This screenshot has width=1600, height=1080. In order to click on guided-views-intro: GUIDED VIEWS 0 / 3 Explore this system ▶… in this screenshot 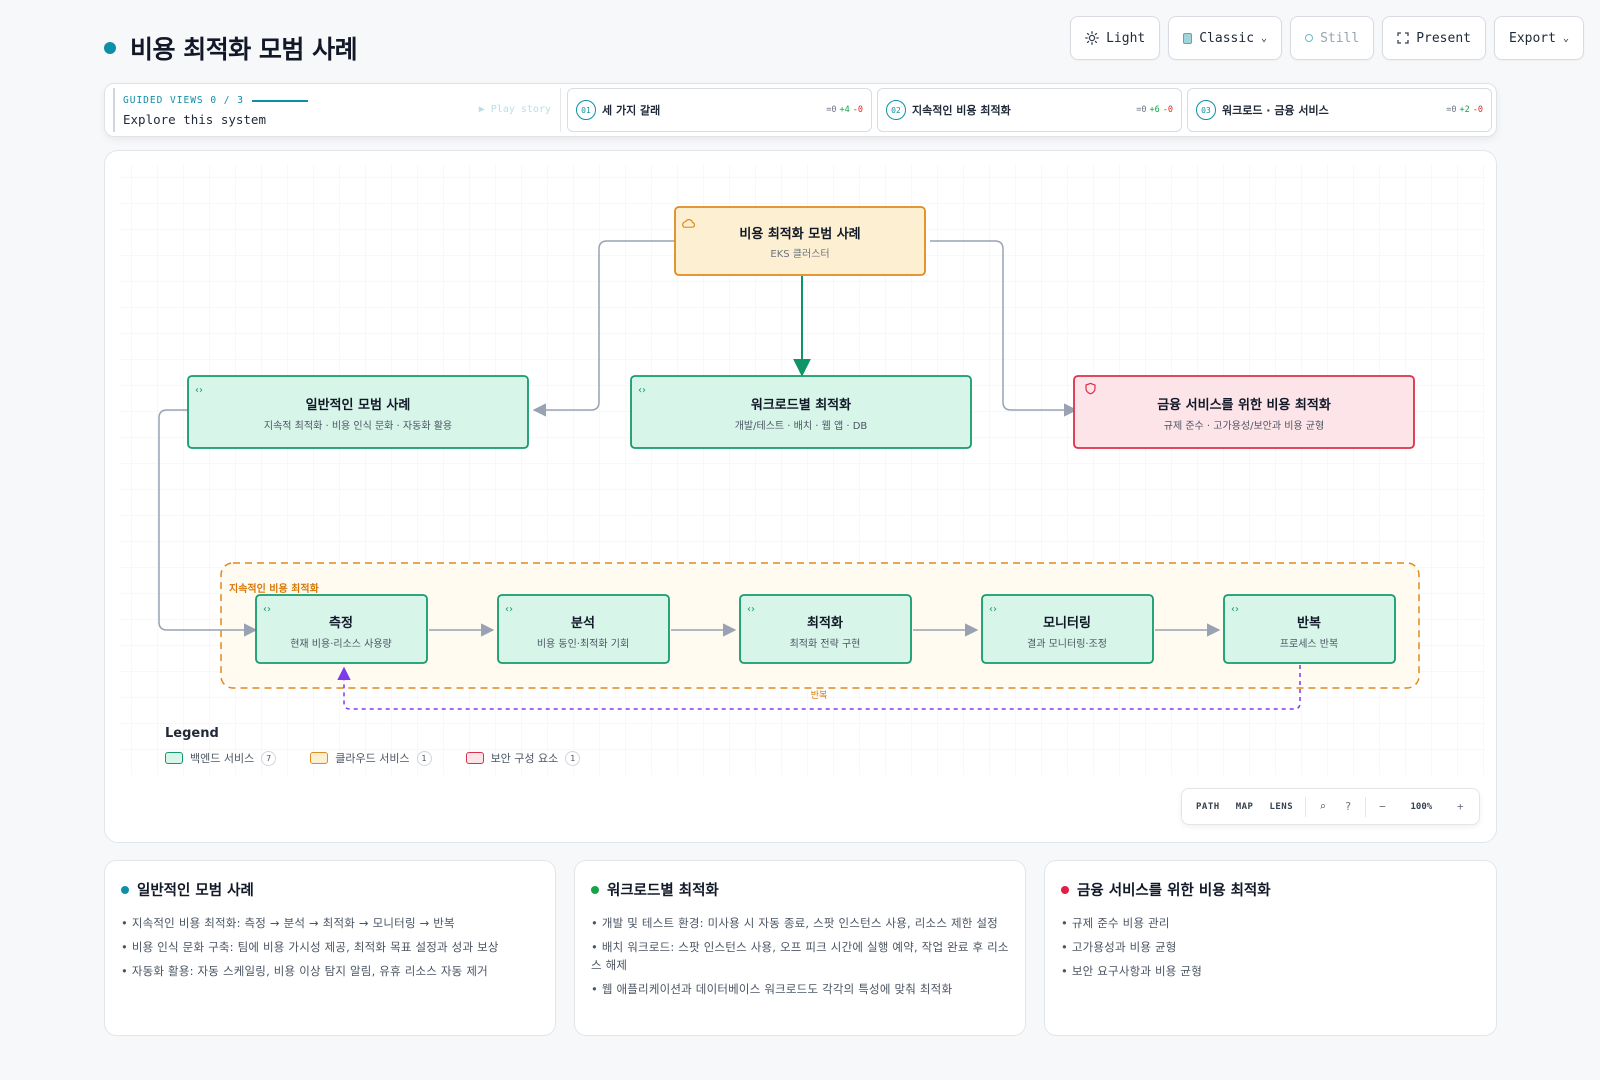, I will do `click(336, 110)`.